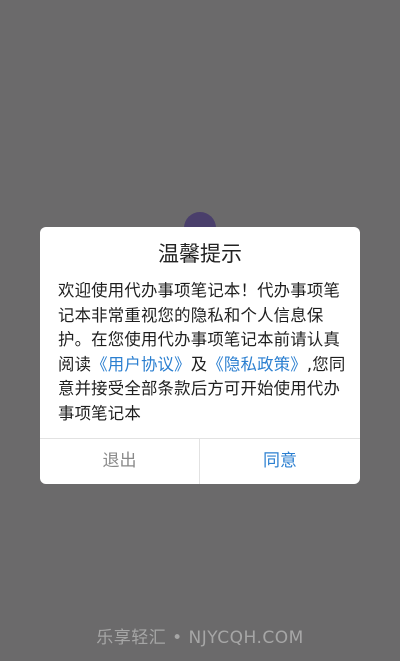 The image size is (400, 661). I want to click on dialog-message-and: 及, so click(199, 364).